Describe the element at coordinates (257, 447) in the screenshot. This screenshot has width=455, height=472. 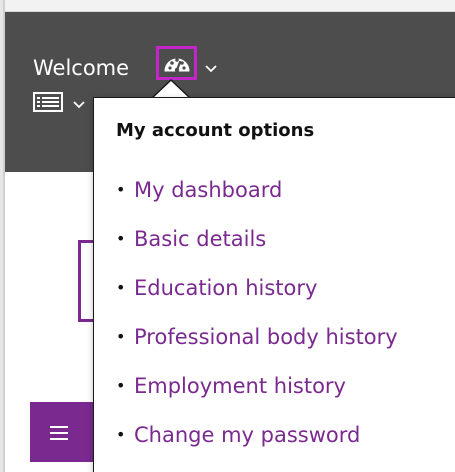
I see `list-item: • Change my password` at that location.